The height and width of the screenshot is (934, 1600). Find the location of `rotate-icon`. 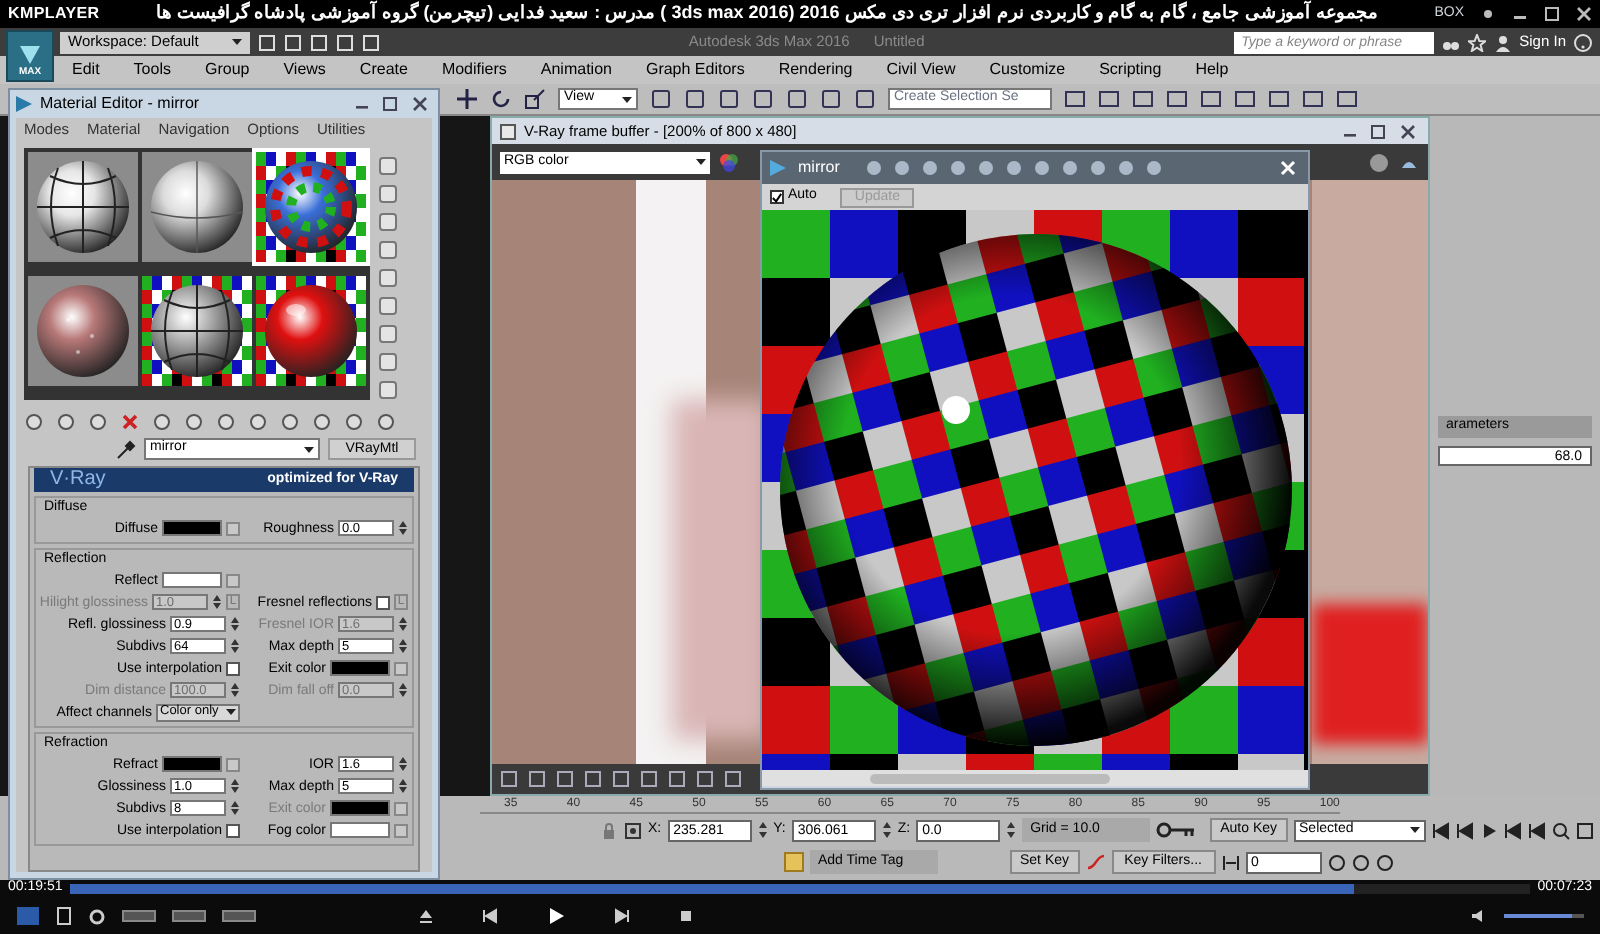

rotate-icon is located at coordinates (501, 99).